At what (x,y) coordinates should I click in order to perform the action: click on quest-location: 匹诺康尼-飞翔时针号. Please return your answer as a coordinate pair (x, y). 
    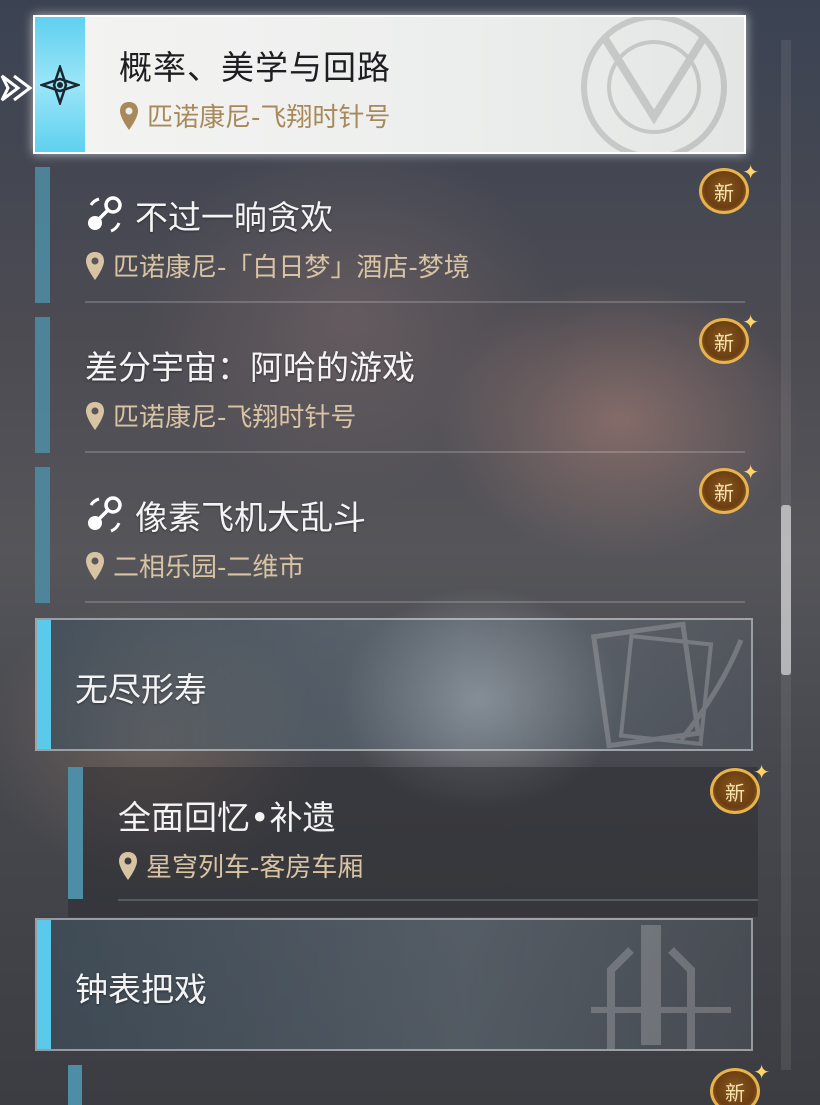
    Looking at the image, I should click on (220, 415).